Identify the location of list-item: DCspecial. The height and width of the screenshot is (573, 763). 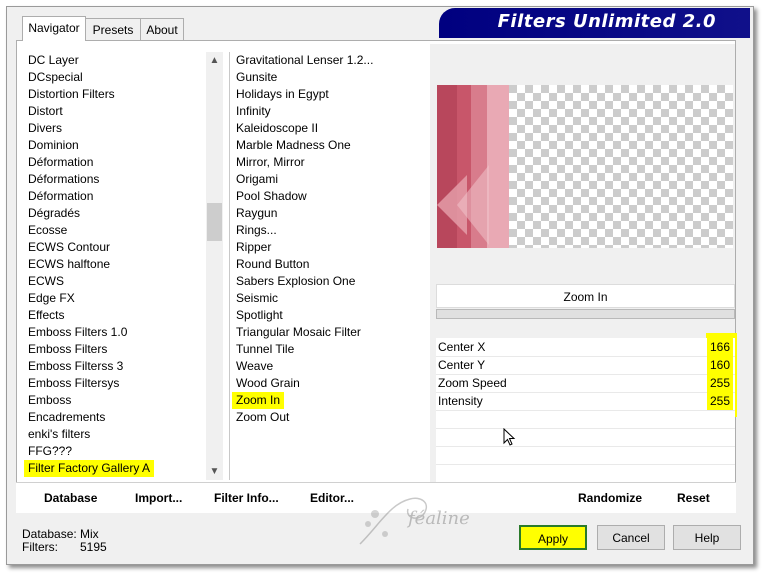
(116, 77).